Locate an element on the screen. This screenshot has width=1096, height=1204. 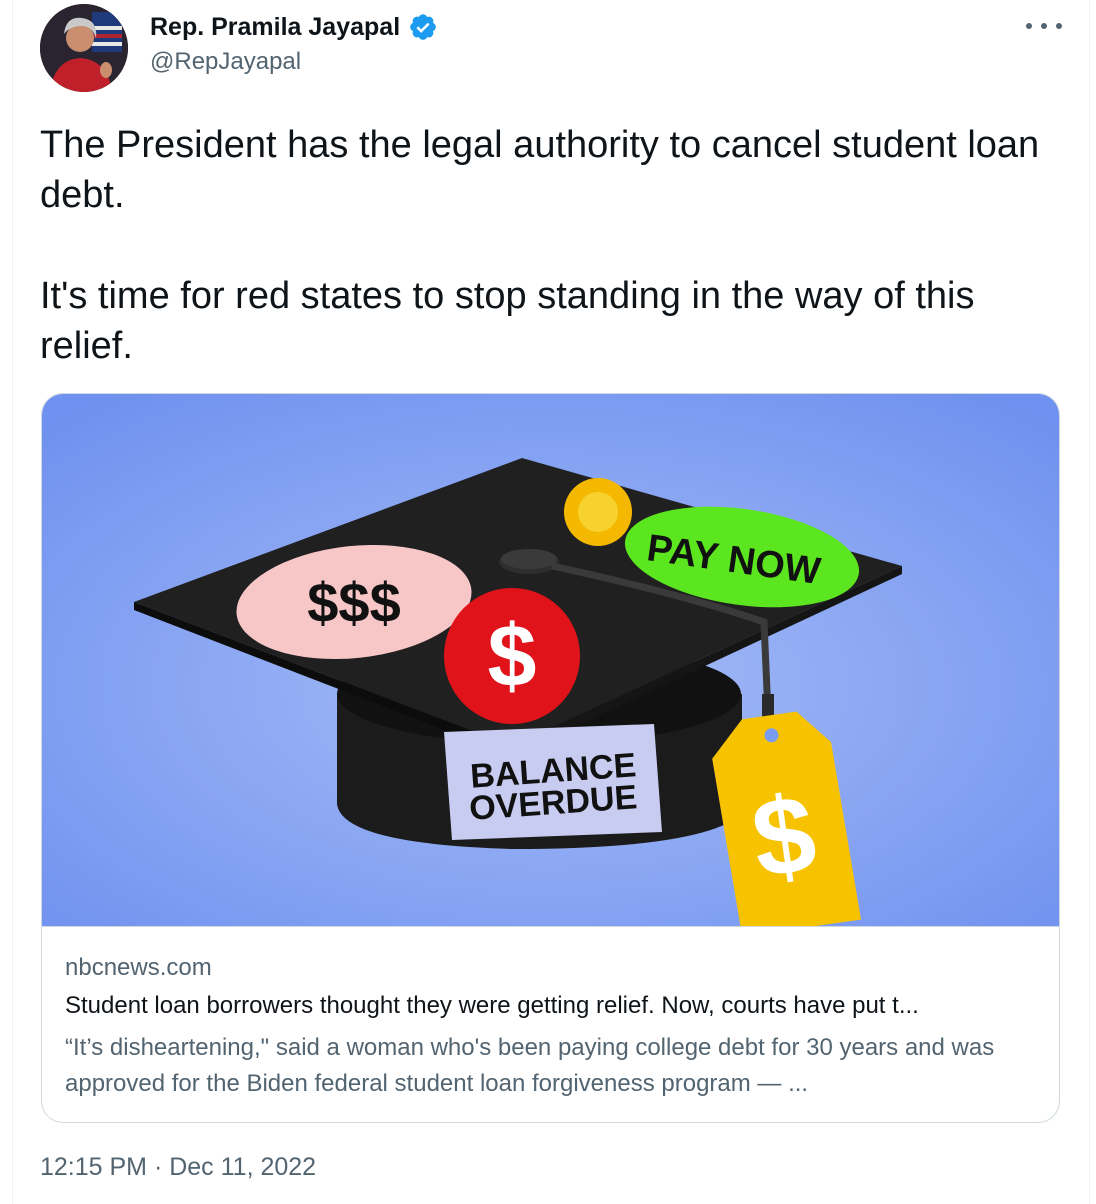
sticker-money-text: $$$ is located at coordinates (353, 602).